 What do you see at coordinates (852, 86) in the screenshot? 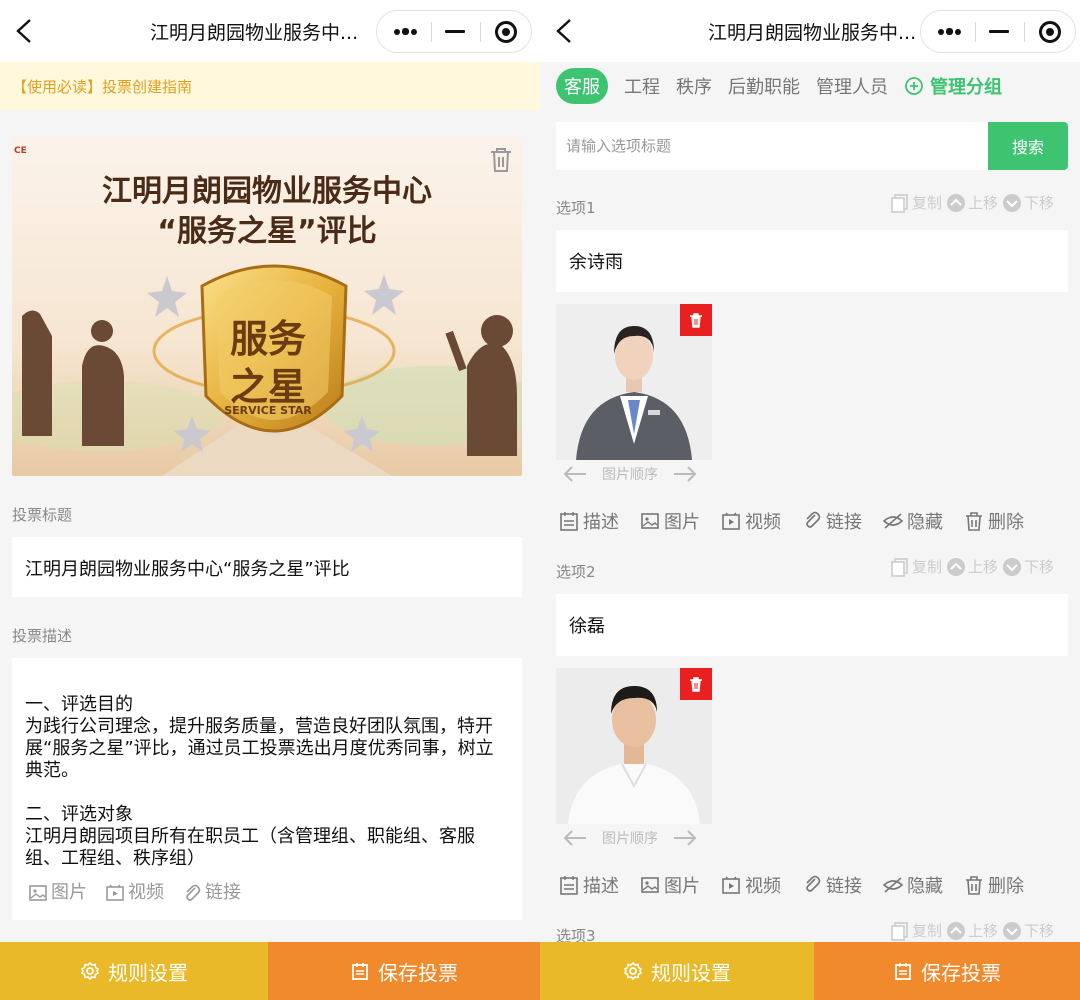
I see `tab-group: 管理人员` at bounding box center [852, 86].